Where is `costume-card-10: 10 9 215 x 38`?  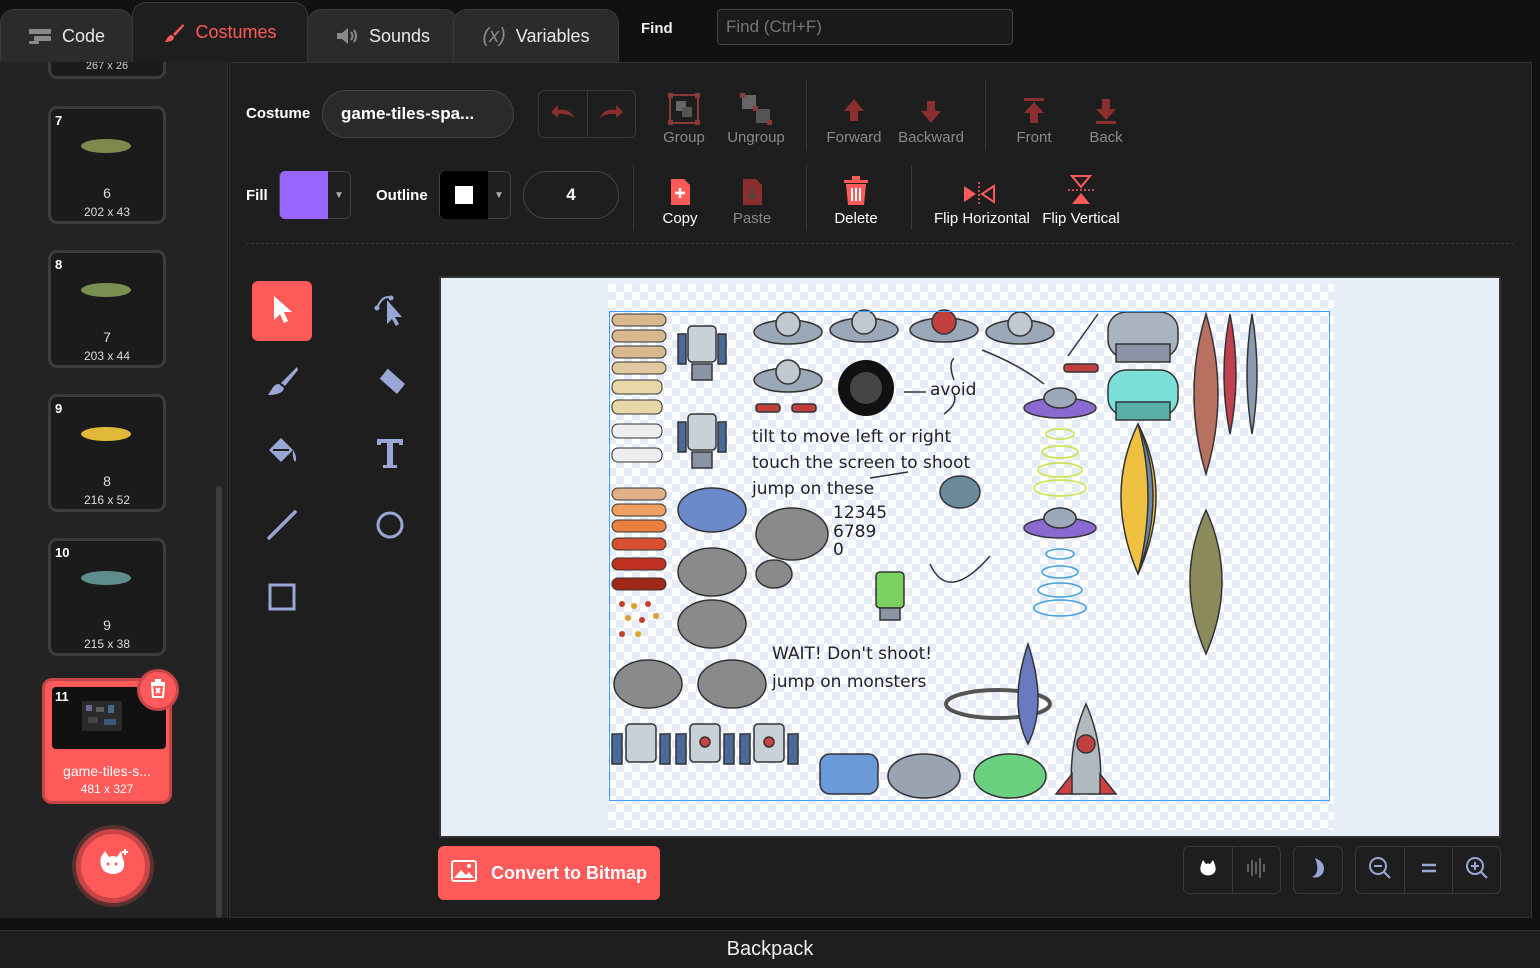 costume-card-10: 10 9 215 x 38 is located at coordinates (107, 597).